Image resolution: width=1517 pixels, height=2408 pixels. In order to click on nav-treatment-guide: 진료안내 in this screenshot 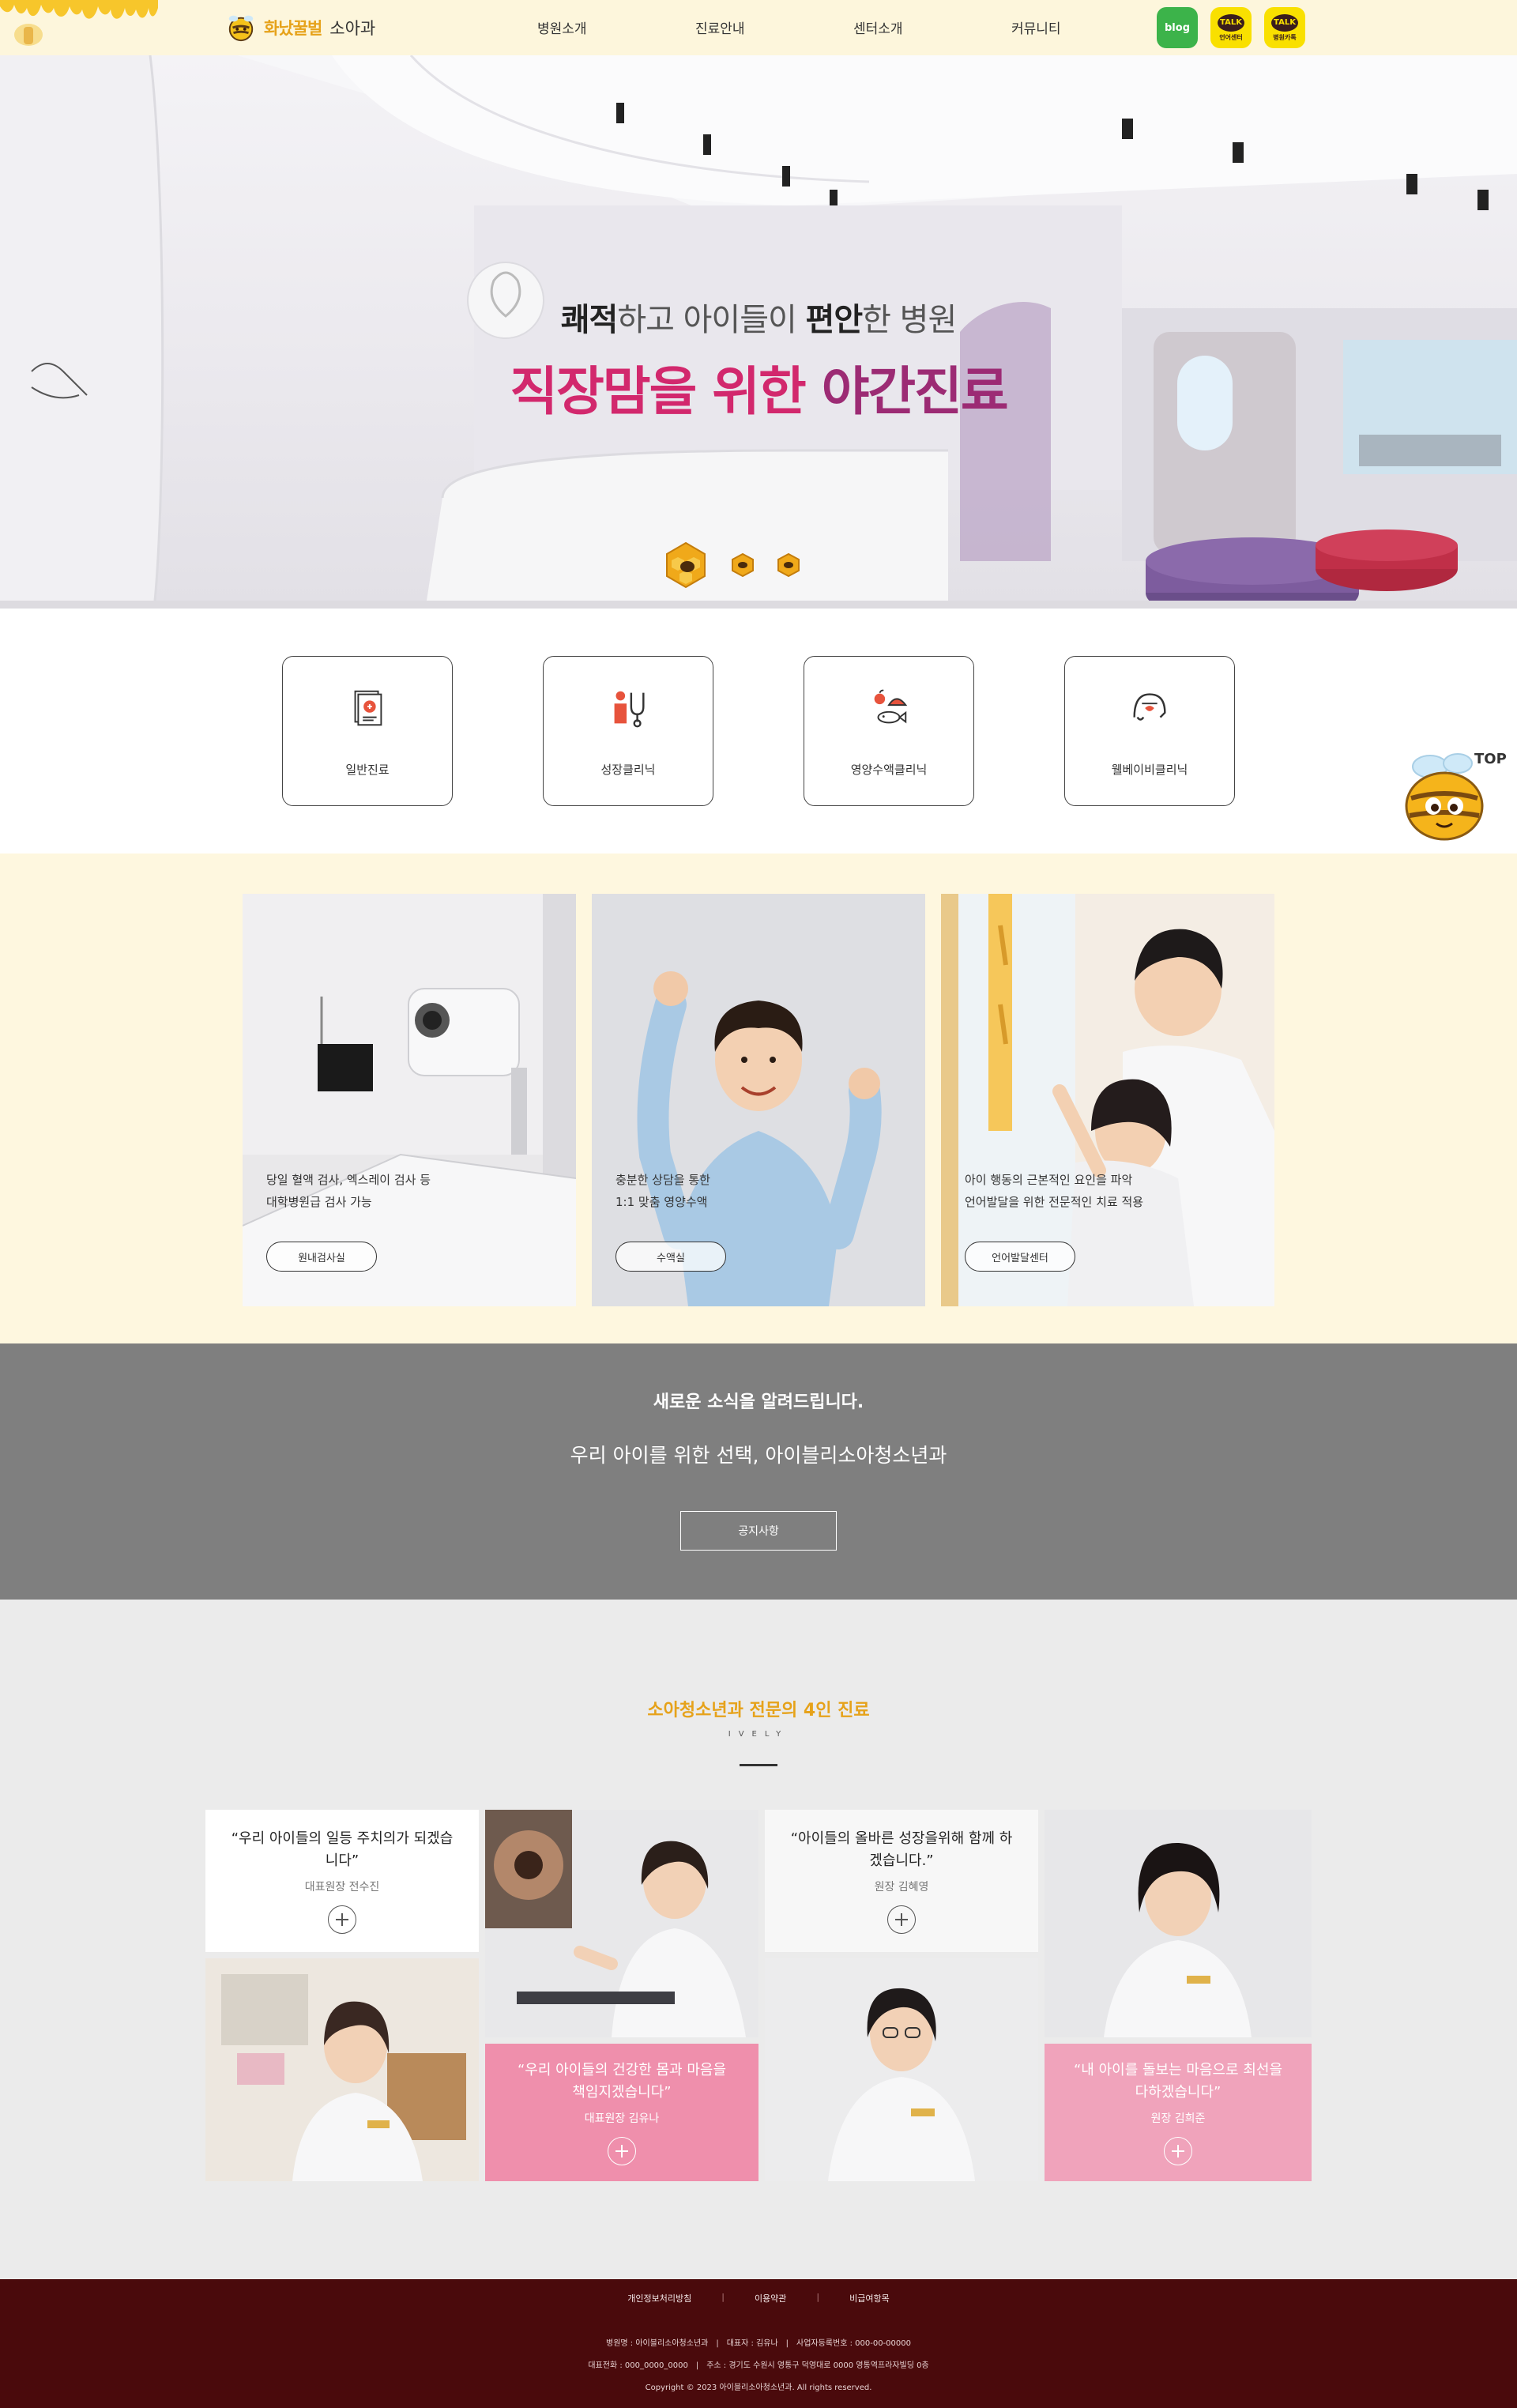, I will do `click(774, 27)`.